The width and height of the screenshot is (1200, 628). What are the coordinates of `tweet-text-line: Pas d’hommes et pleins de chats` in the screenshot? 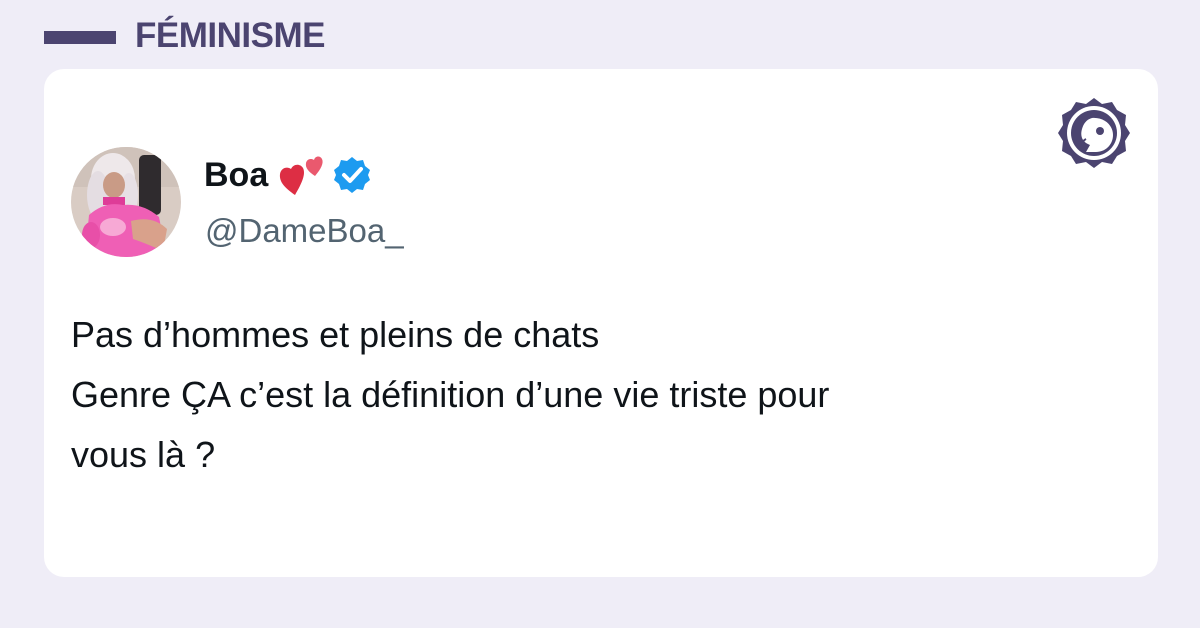 It's located at (335, 334).